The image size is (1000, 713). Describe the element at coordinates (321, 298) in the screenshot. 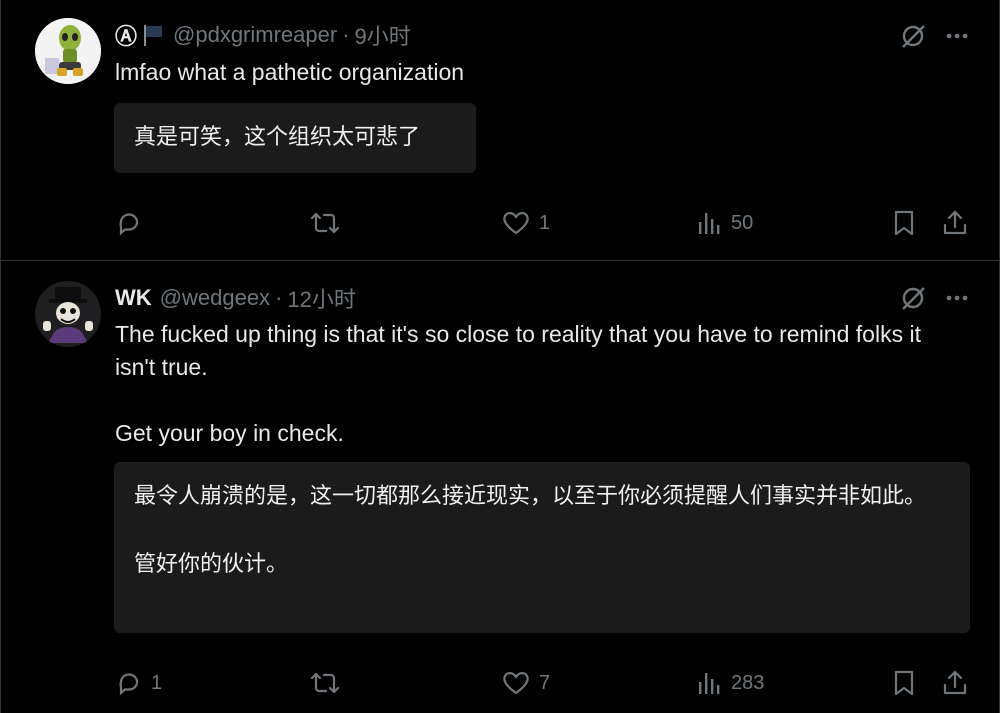

I see `timestamp: 12小时` at that location.